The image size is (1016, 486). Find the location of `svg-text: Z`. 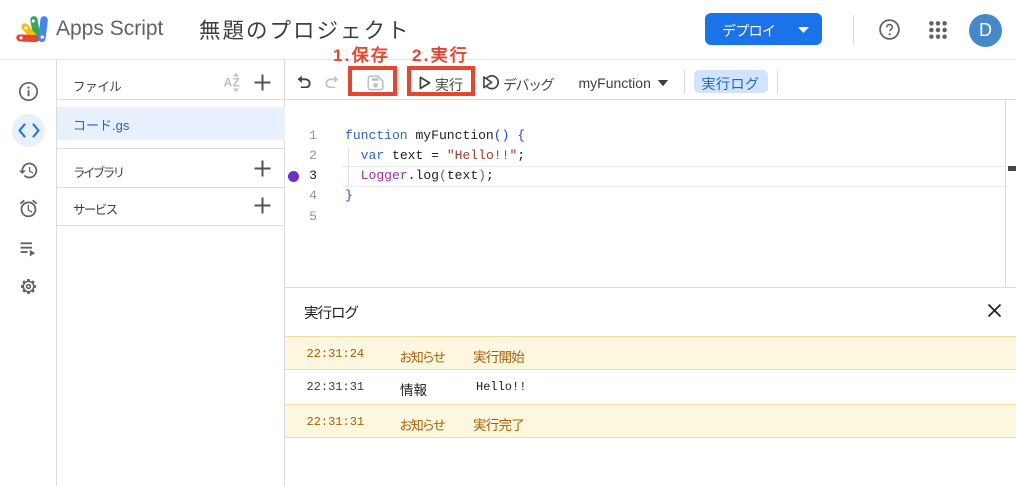

svg-text: Z is located at coordinates (236, 83).